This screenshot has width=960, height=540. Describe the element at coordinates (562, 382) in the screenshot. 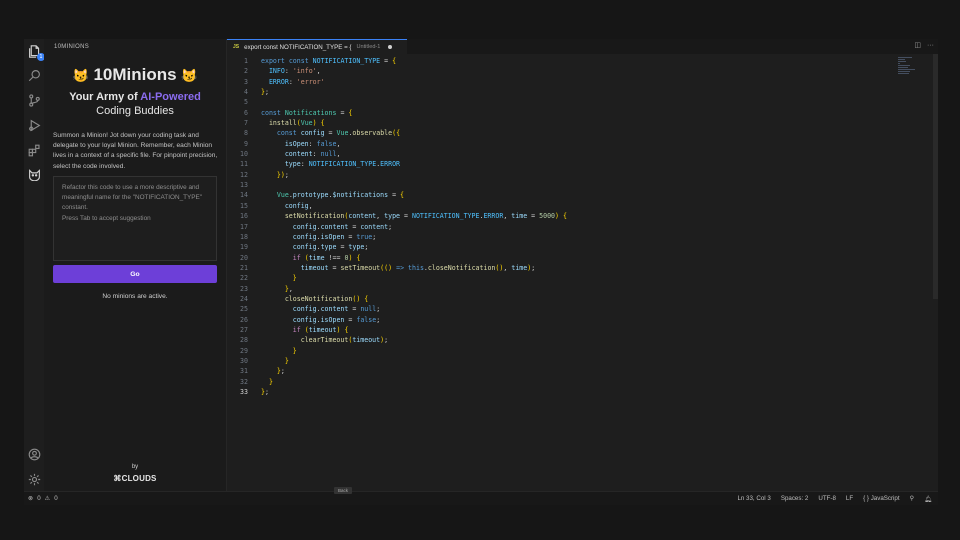

I see `code-line: 32 }` at that location.